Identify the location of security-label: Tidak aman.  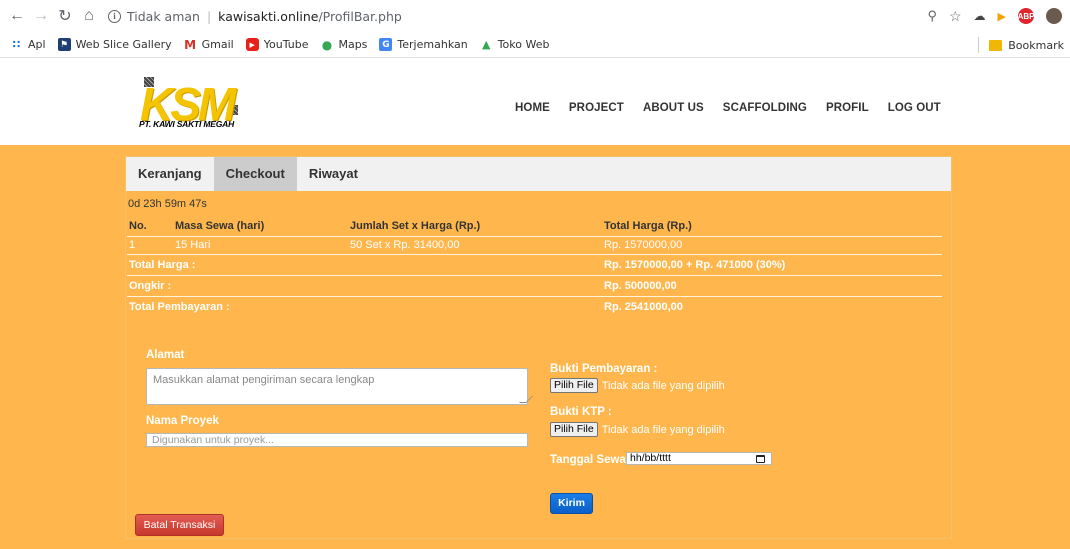
(163, 16).